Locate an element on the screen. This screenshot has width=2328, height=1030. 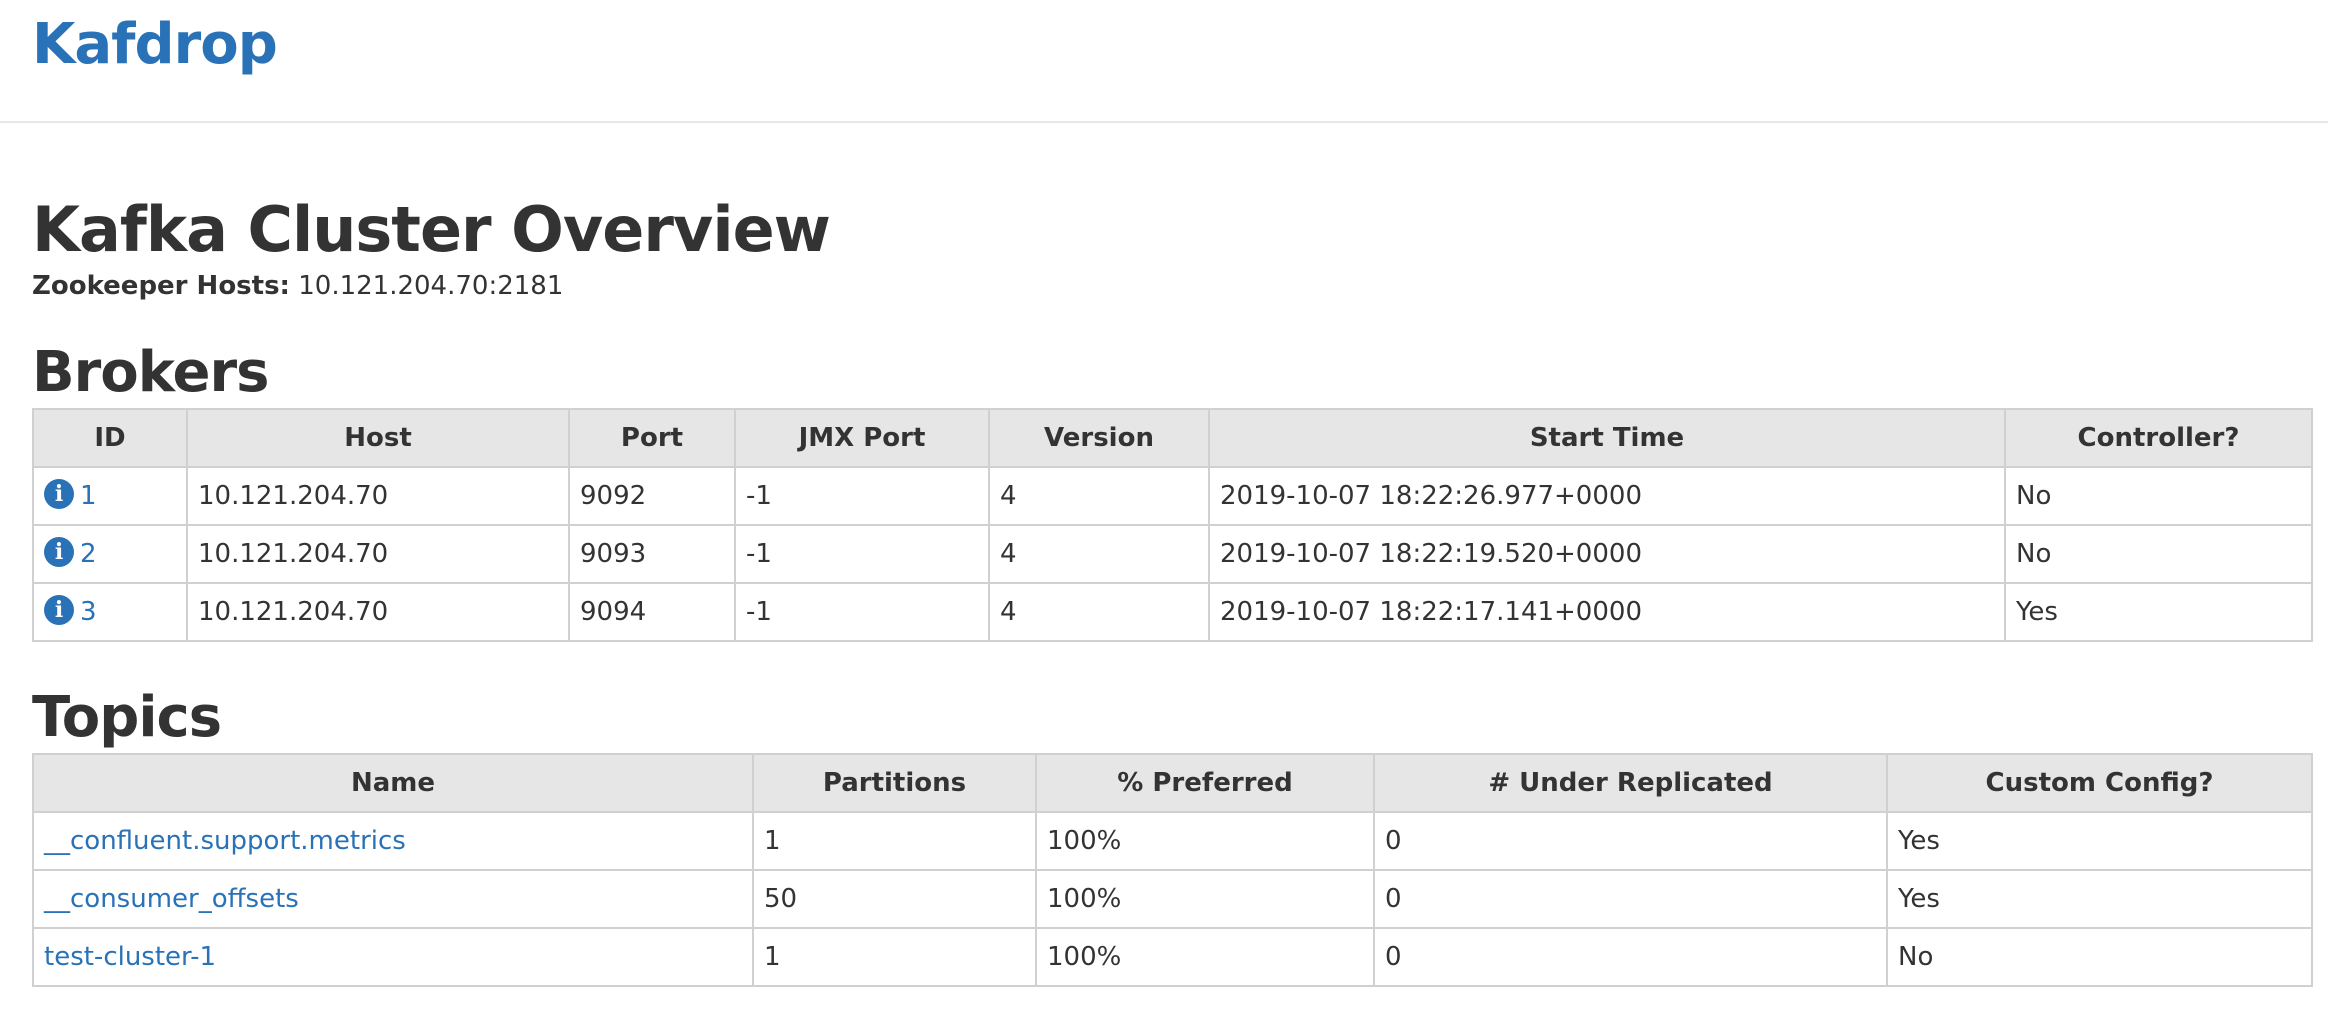
broker-start-time: 2019-10-07 18:22:26.977+0000 is located at coordinates (1607, 496).